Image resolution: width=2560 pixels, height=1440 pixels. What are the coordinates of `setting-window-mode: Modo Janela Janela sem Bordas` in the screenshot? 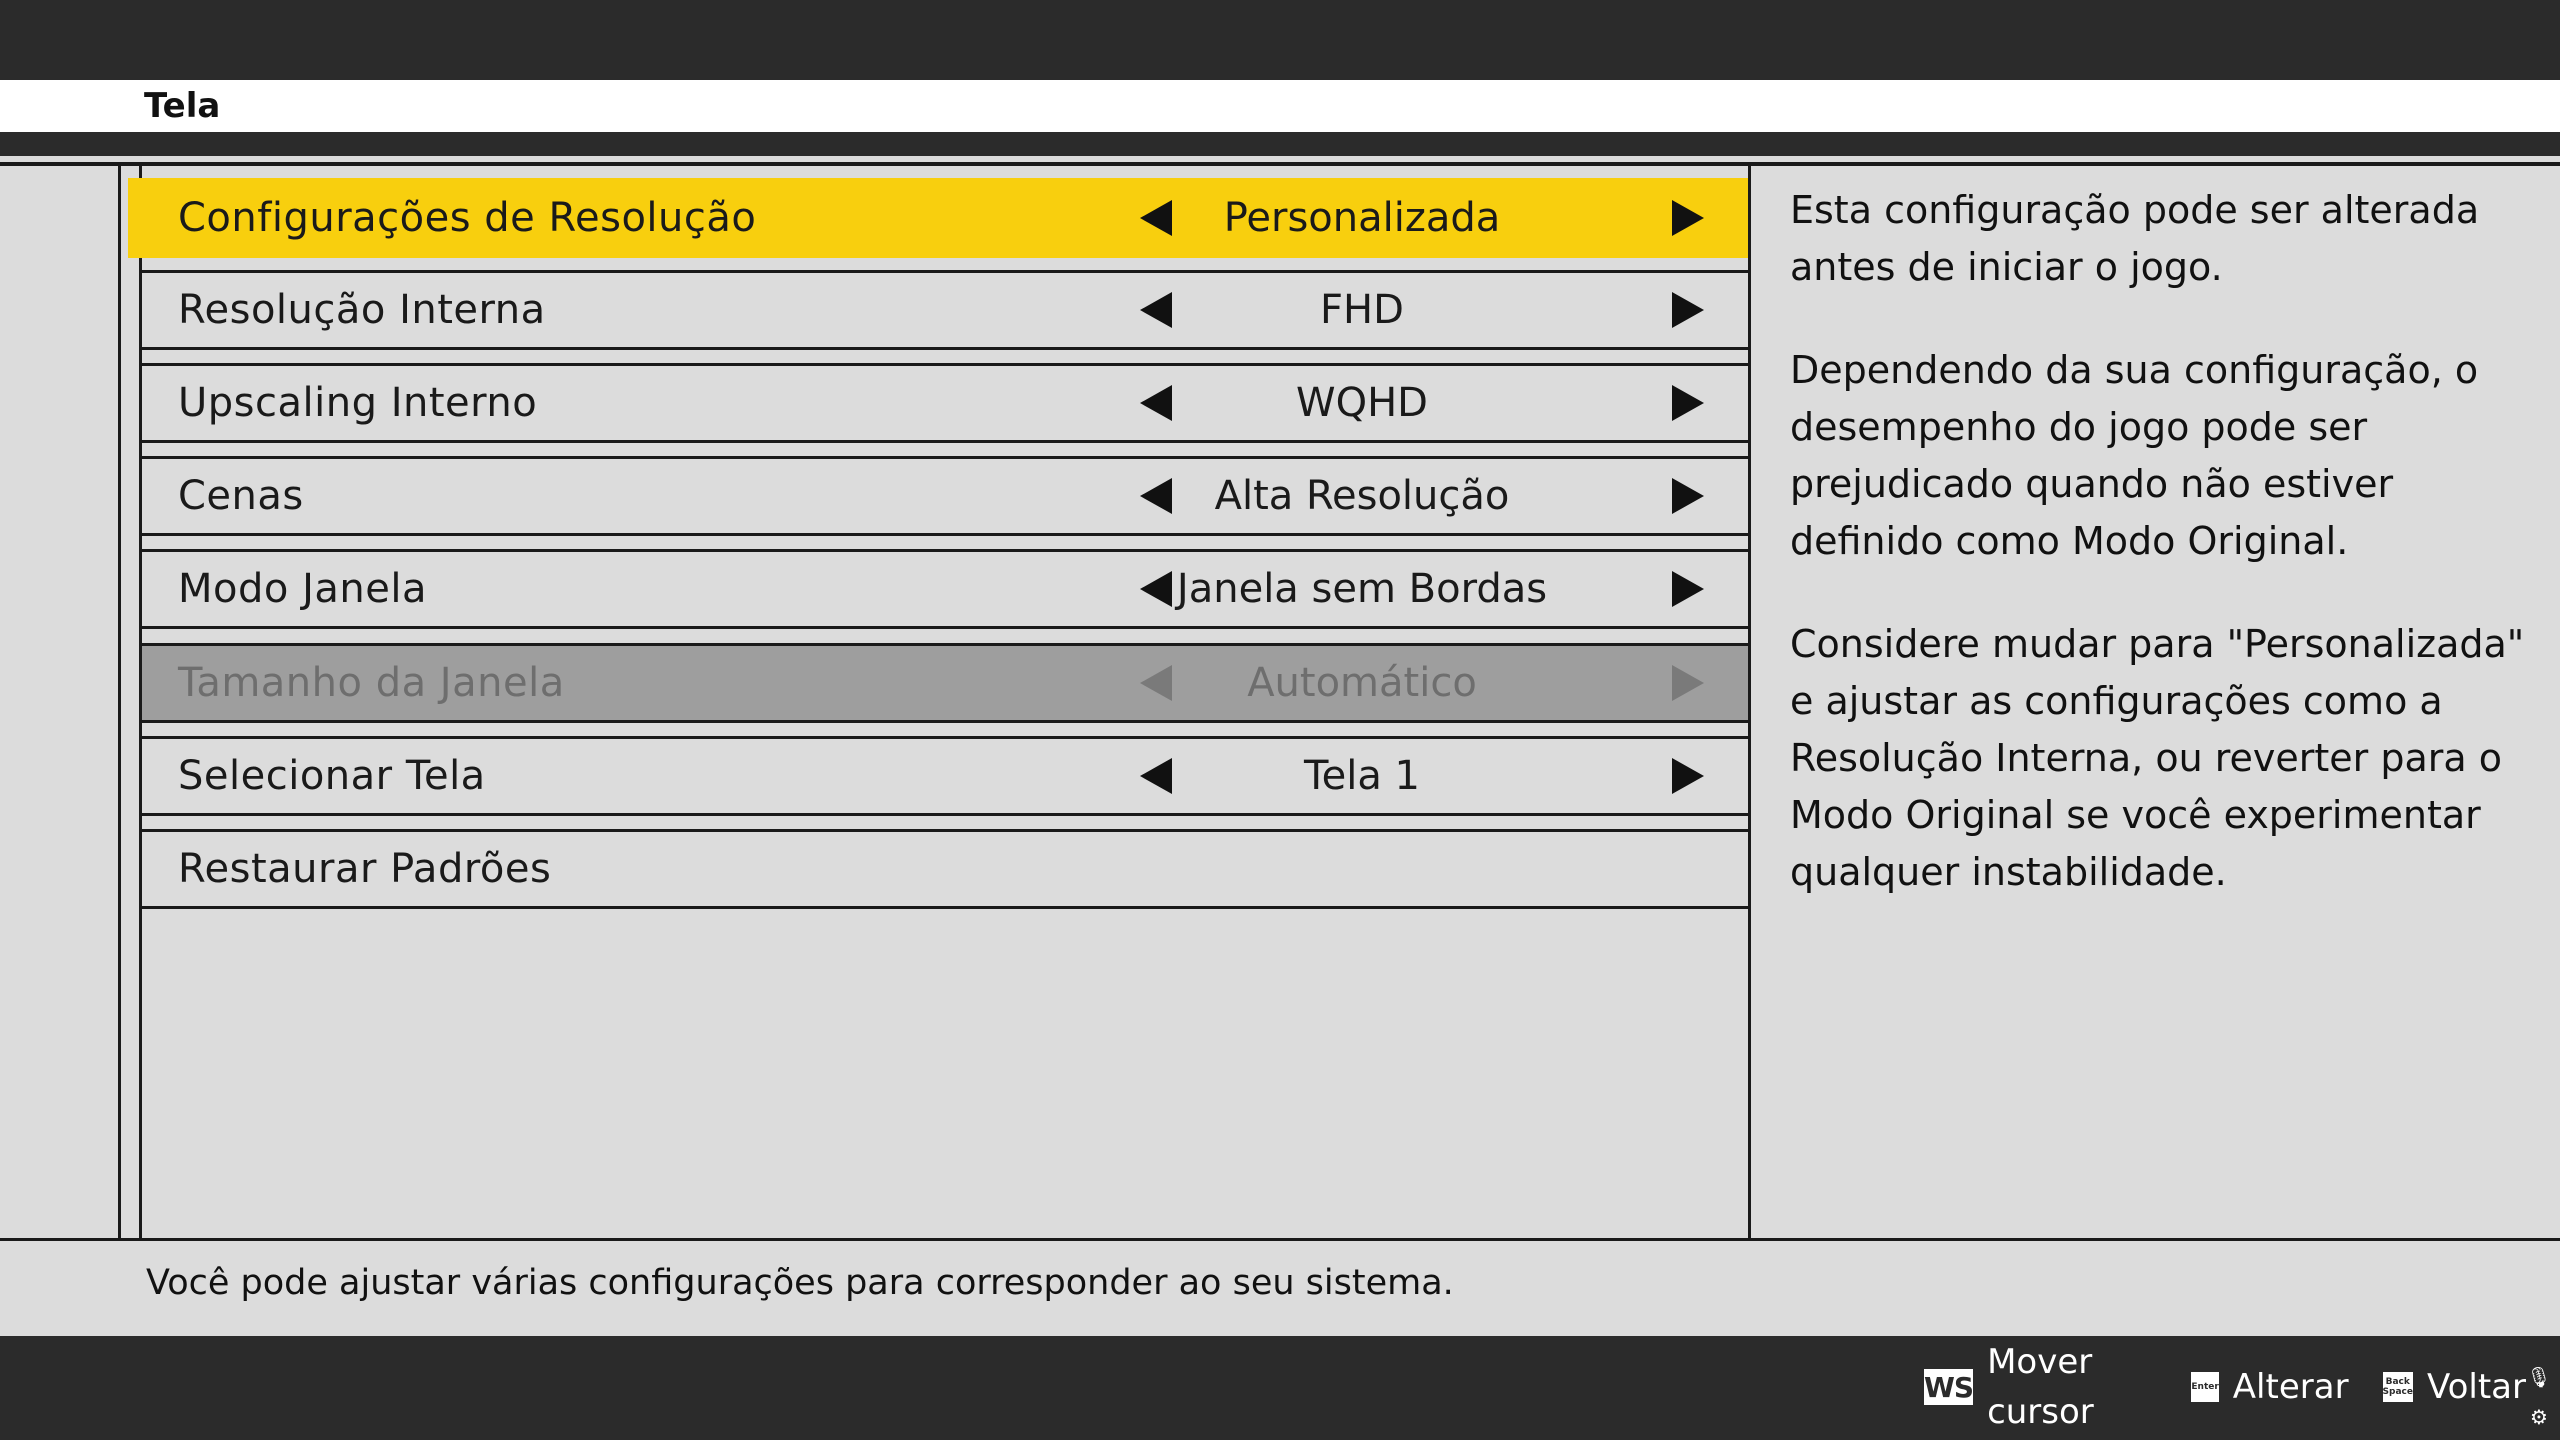 It's located at (945, 589).